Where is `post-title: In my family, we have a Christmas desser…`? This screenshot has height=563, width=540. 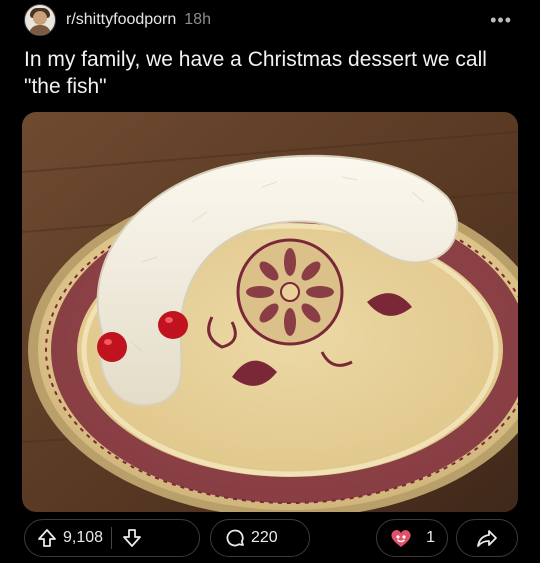
post-title: In my family, we have a Christmas desser… is located at coordinates (270, 73).